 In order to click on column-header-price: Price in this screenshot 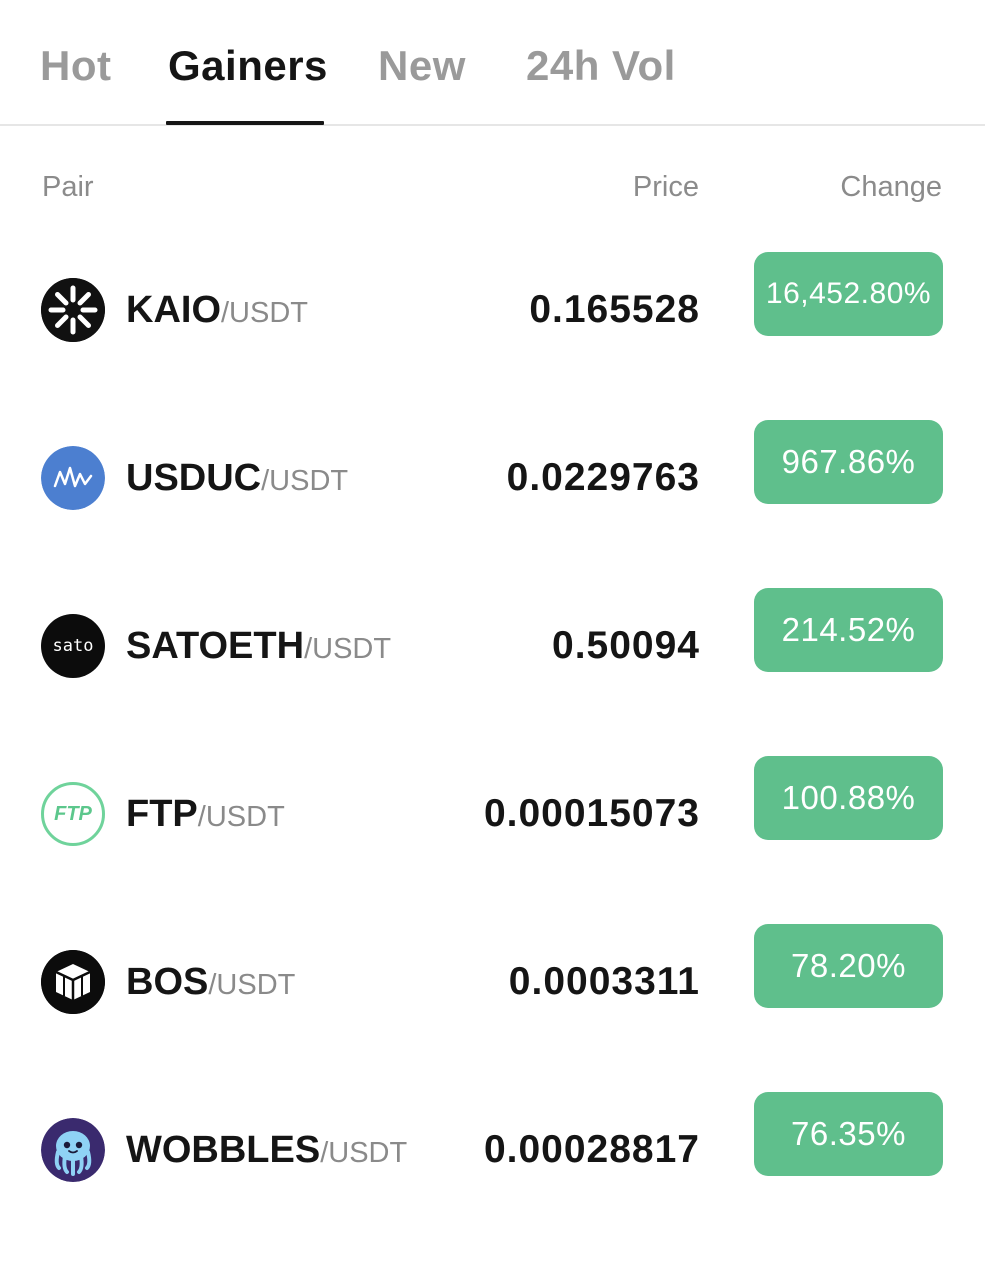, I will do `click(666, 187)`.